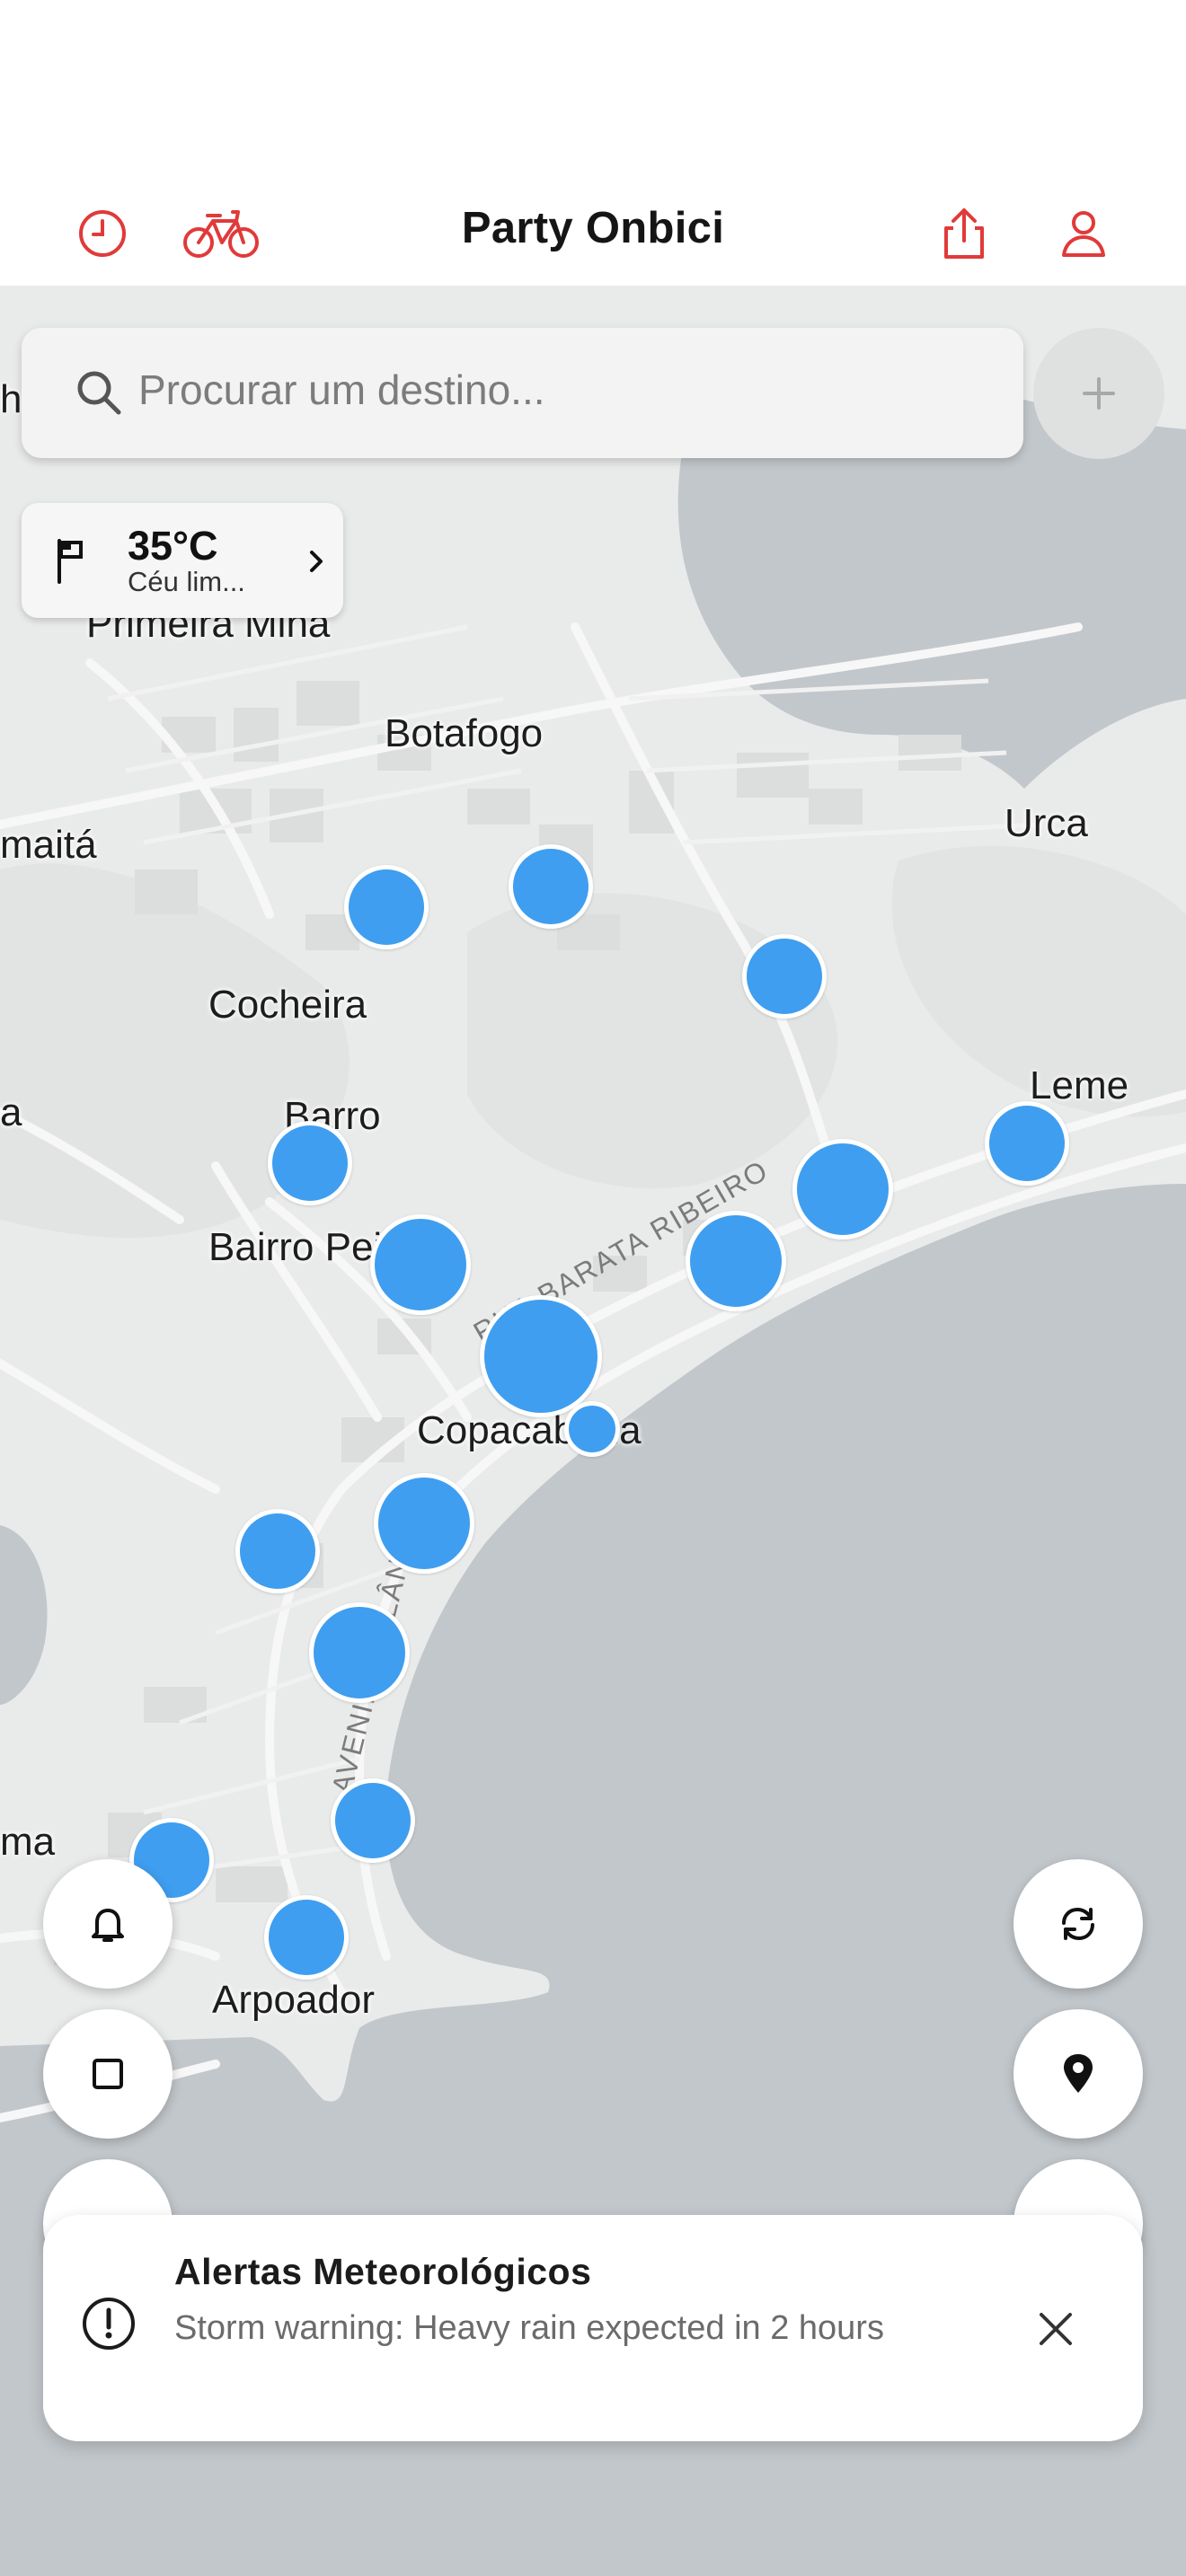  Describe the element at coordinates (28, 1842) in the screenshot. I see `map-label-edge-ma: ma` at that location.